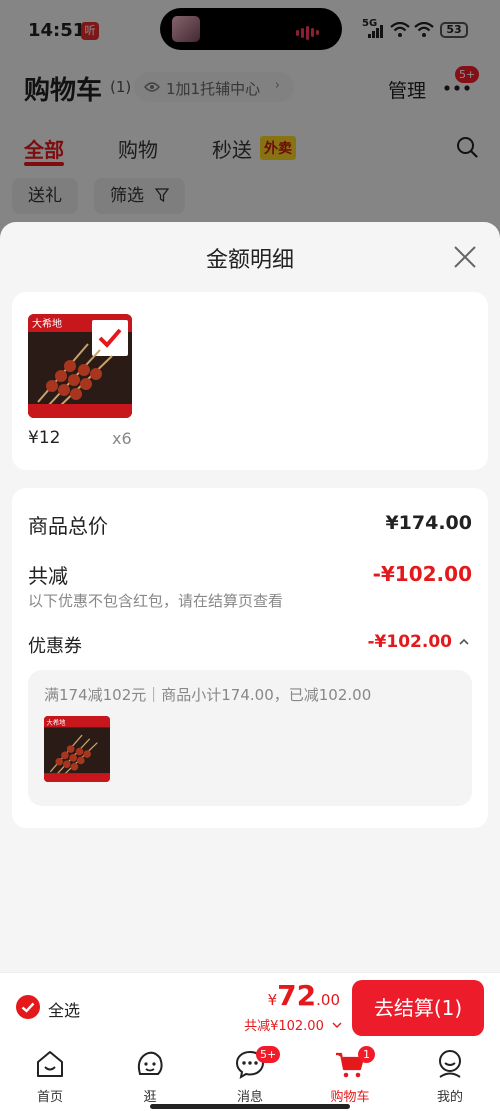 The height and width of the screenshot is (1111, 500). I want to click on nav-item-home: 首页, so click(50, 1076).